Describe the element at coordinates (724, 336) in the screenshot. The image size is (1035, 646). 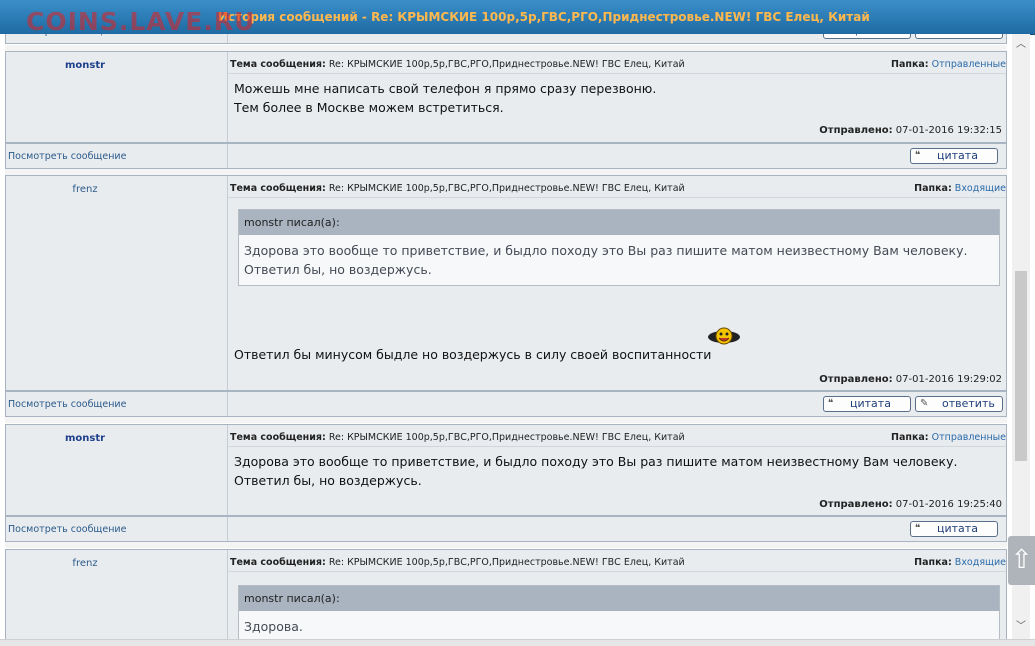
I see `smiley-icon` at that location.